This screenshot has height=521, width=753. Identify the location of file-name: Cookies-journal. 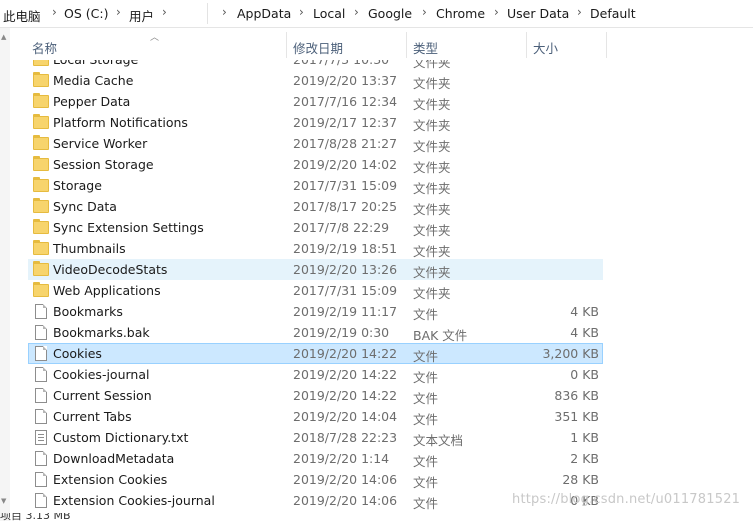
(101, 374).